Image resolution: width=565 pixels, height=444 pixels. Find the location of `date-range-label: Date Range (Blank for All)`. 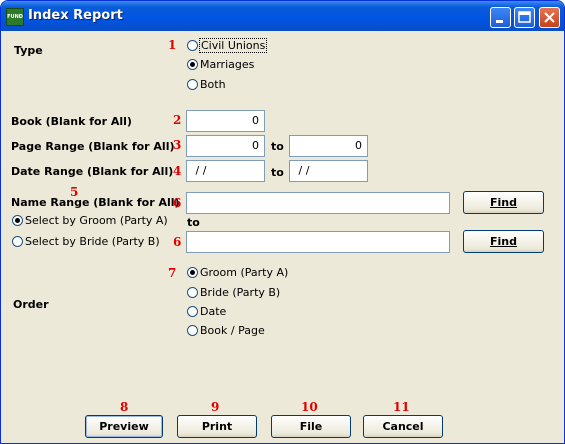

date-range-label: Date Range (Blank for All) is located at coordinates (92, 171).